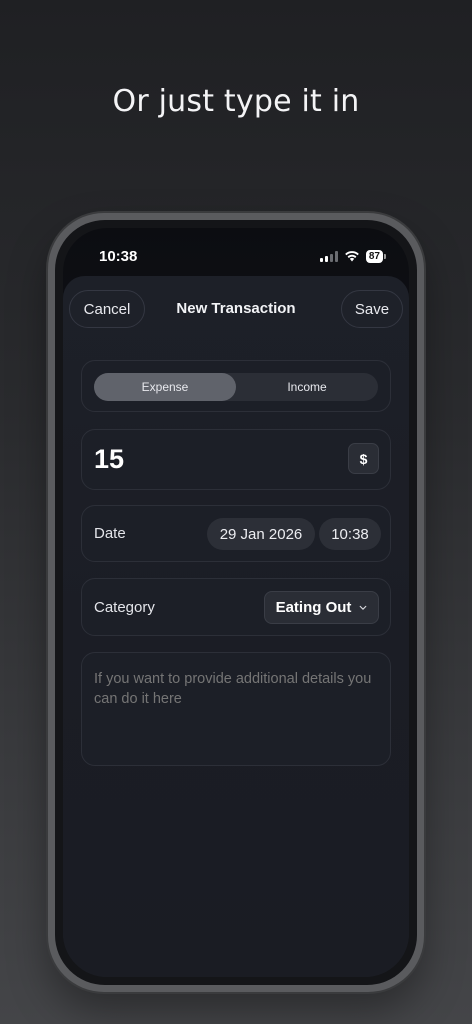 The height and width of the screenshot is (1024, 472). I want to click on date-label: Date, so click(110, 533).